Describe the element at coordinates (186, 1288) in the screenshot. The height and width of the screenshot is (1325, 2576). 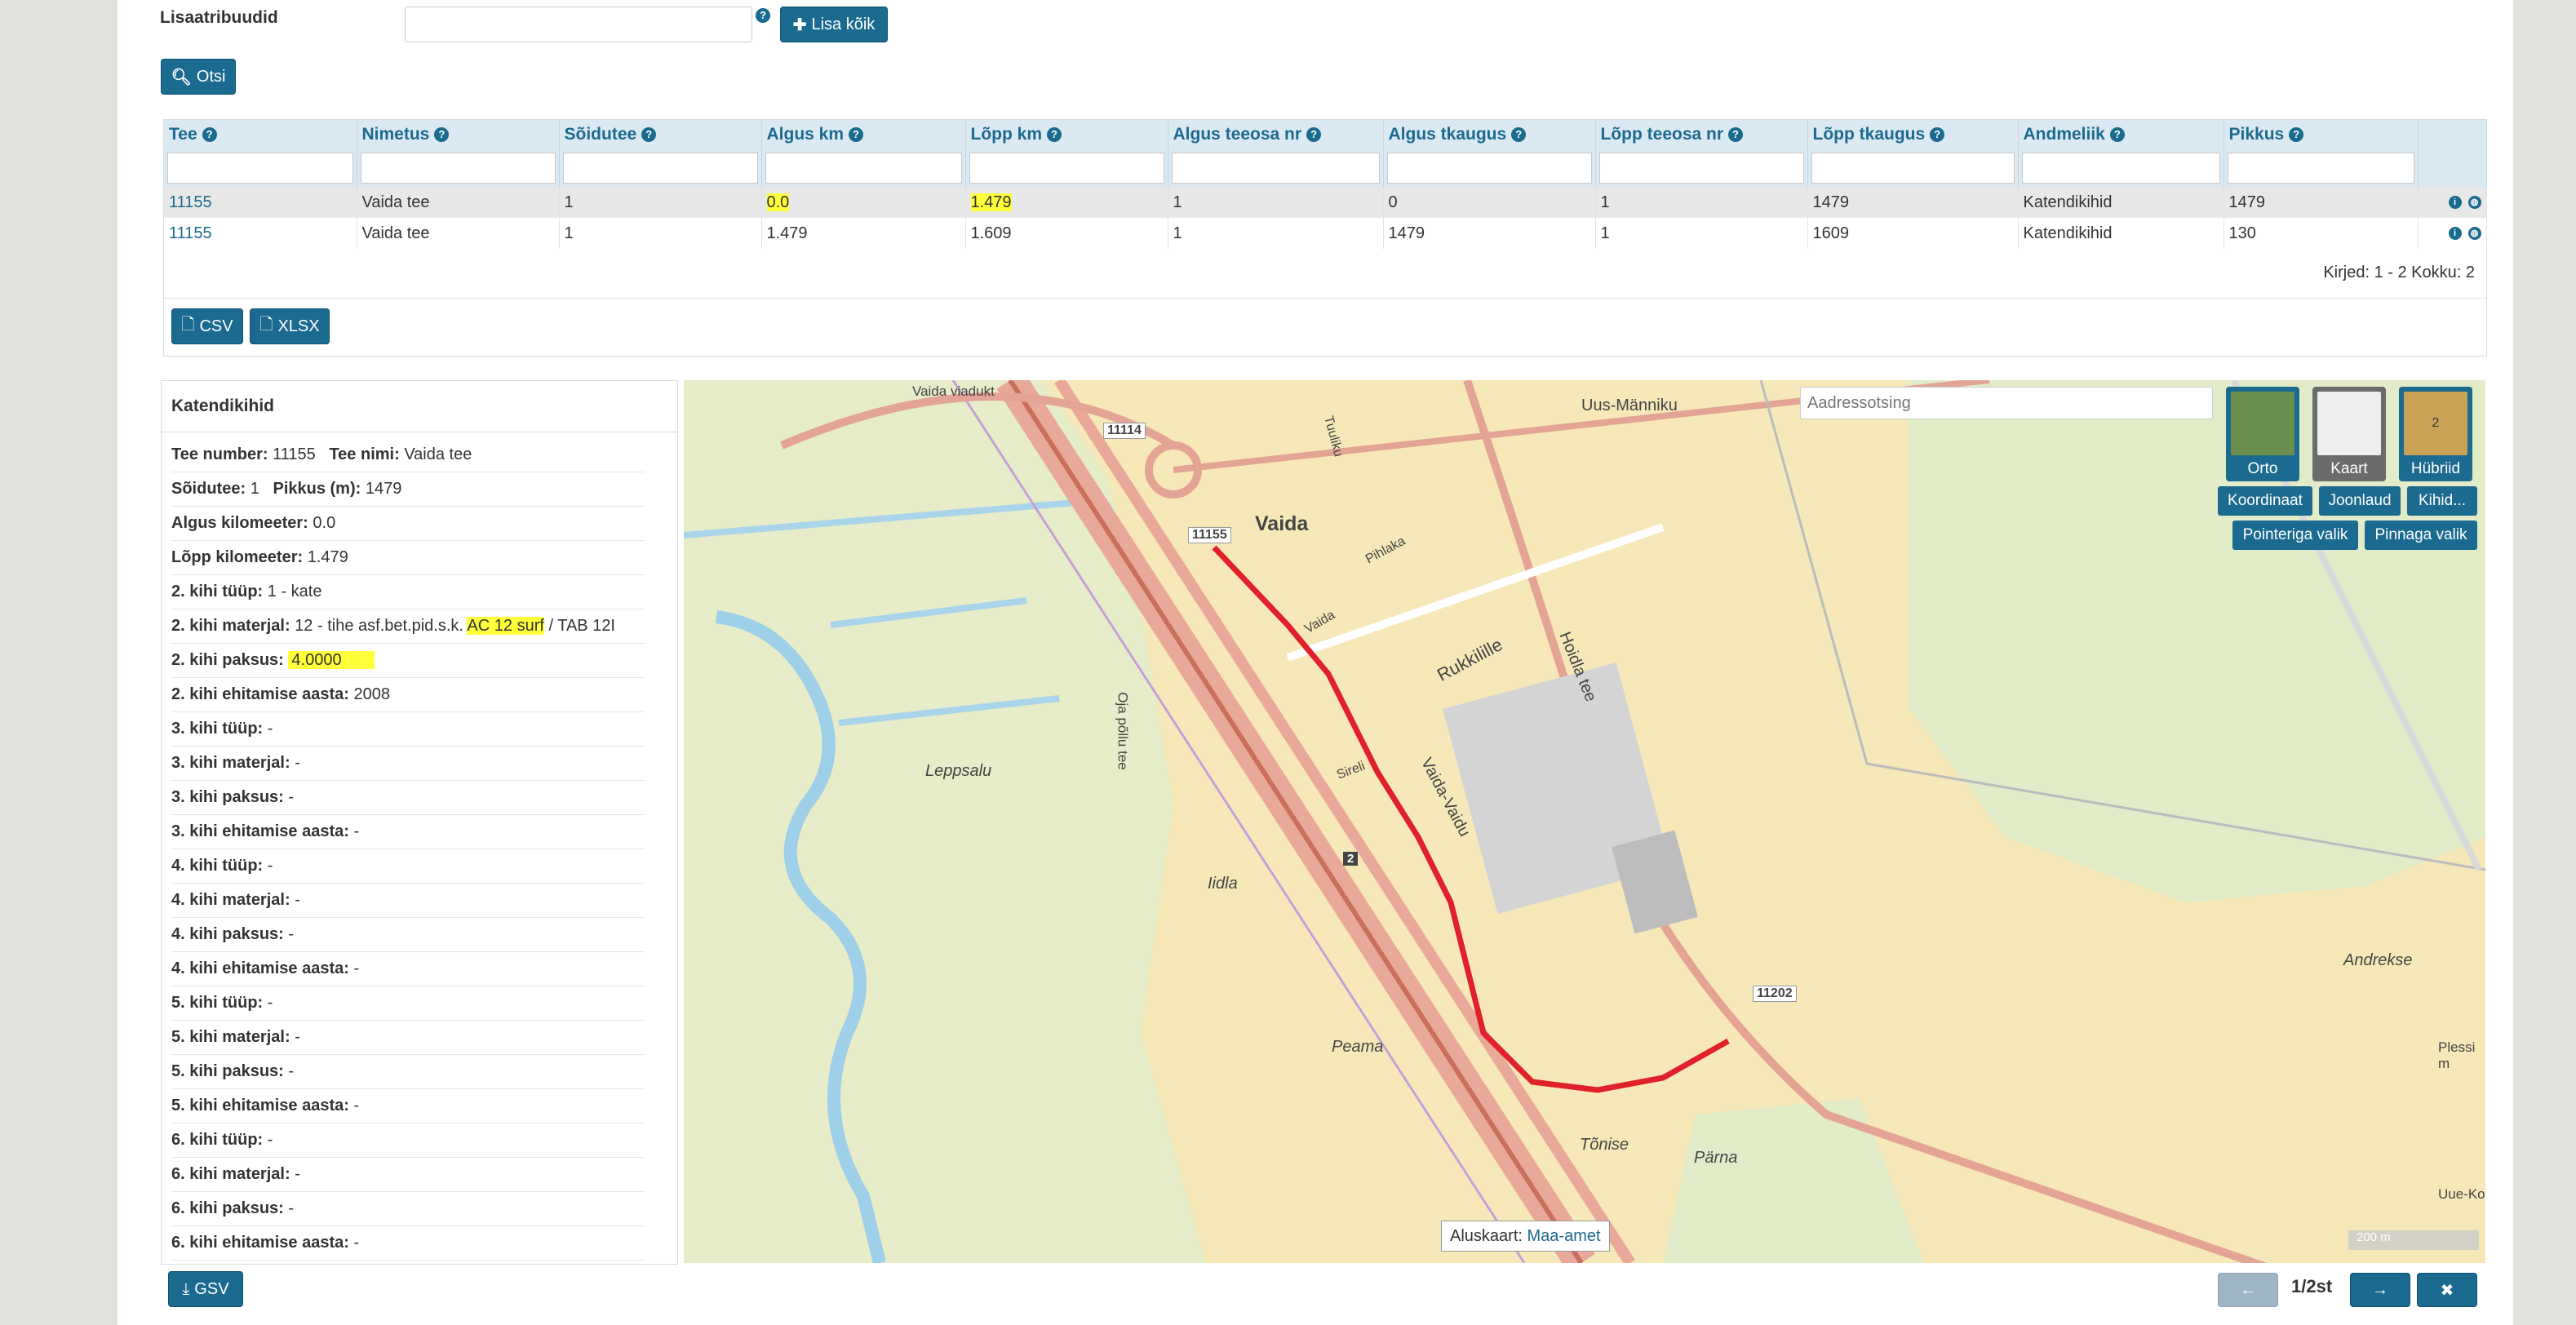
I see `download-icon: ⤓` at that location.